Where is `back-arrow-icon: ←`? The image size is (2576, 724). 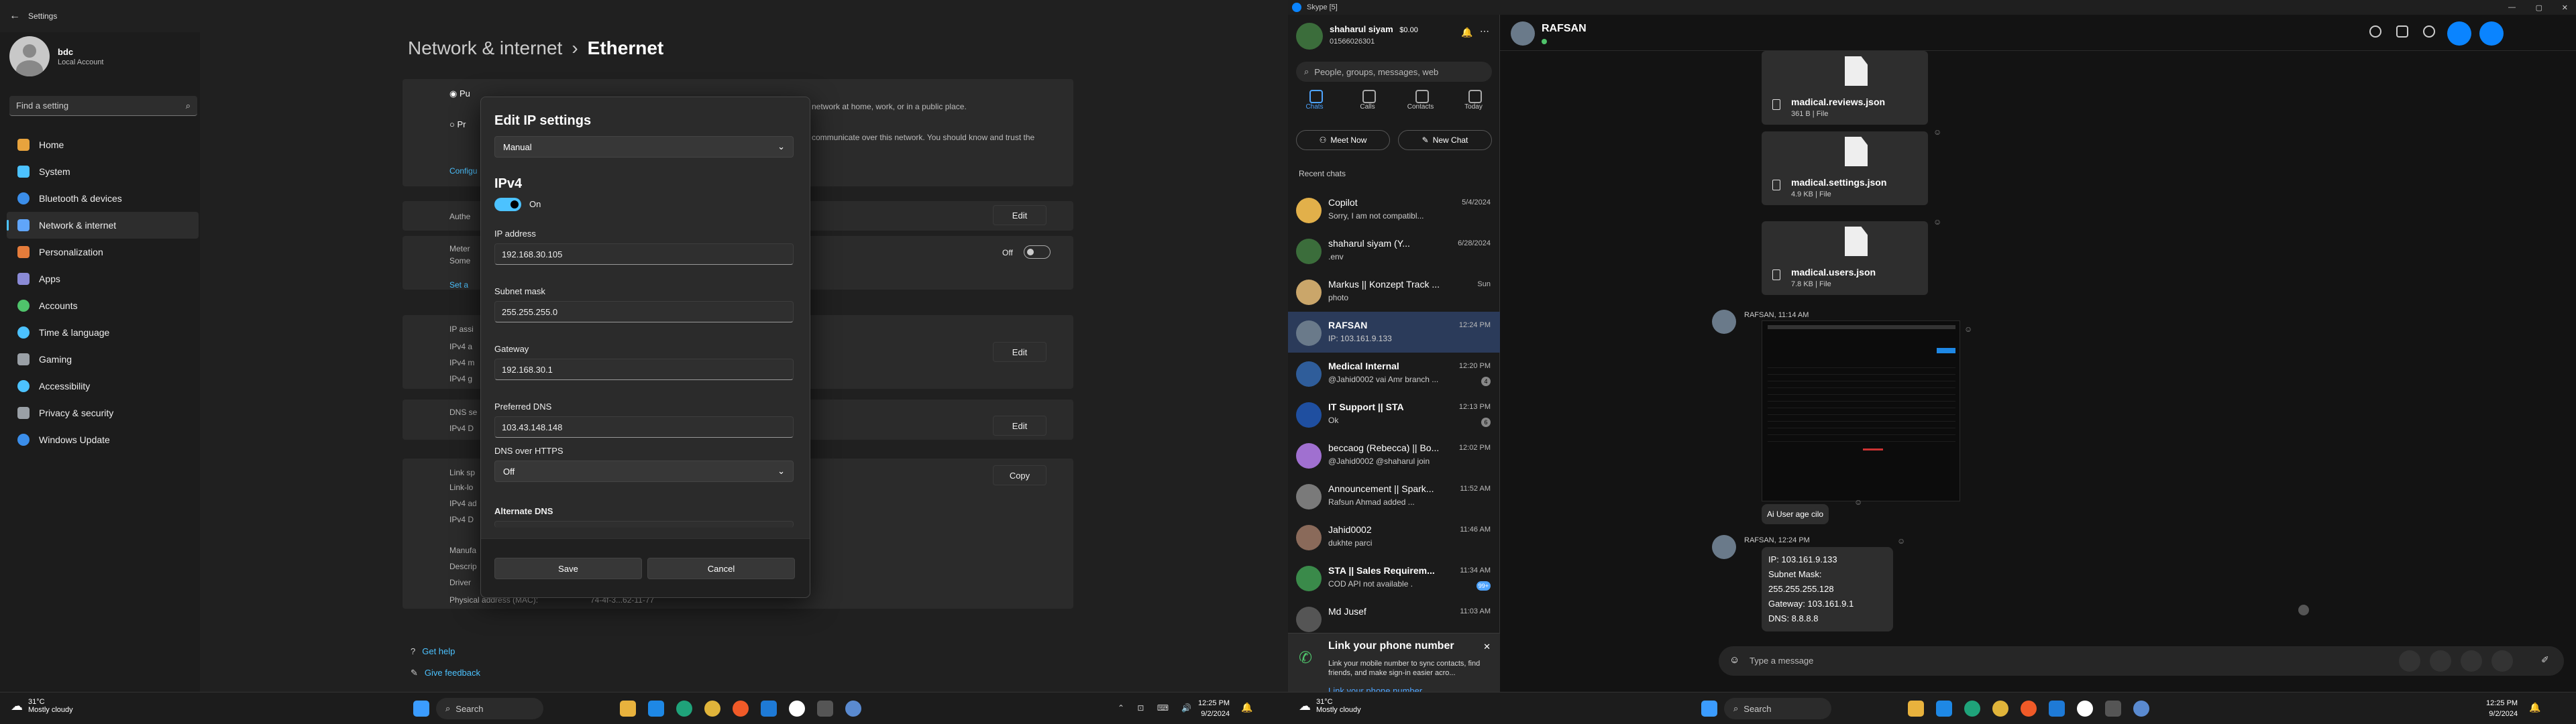
back-arrow-icon: ← is located at coordinates (14, 16).